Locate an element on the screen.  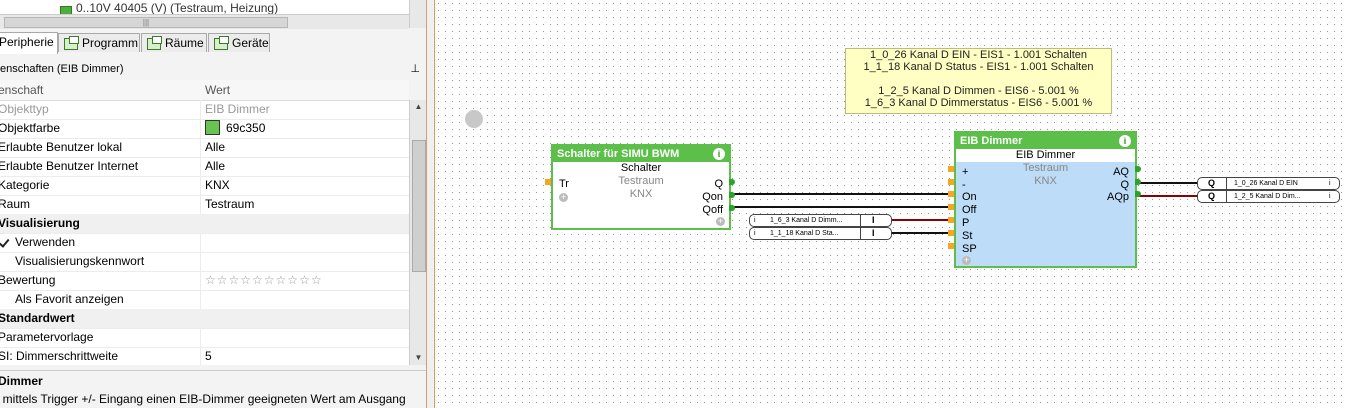
add-output-icon: + is located at coordinates (720, 221).